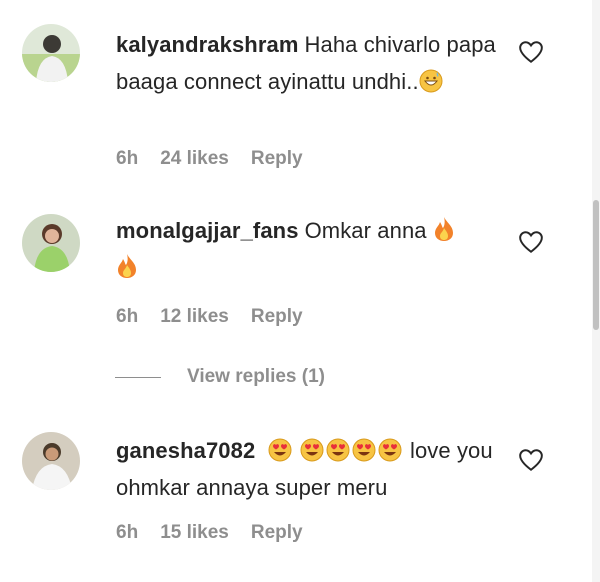 The height and width of the screenshot is (582, 600). Describe the element at coordinates (138, 377) in the screenshot. I see `view-replies-divider` at that location.